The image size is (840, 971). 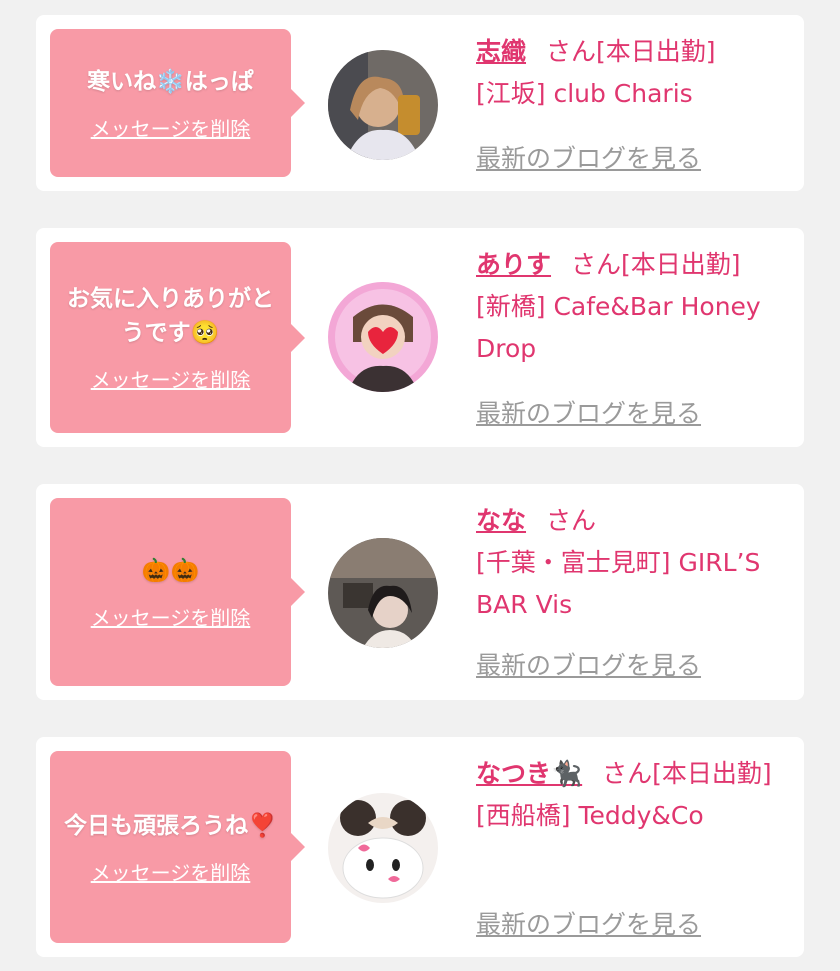 What do you see at coordinates (584, 93) in the screenshot?
I see `shop-name: [江坂] club Charis` at bounding box center [584, 93].